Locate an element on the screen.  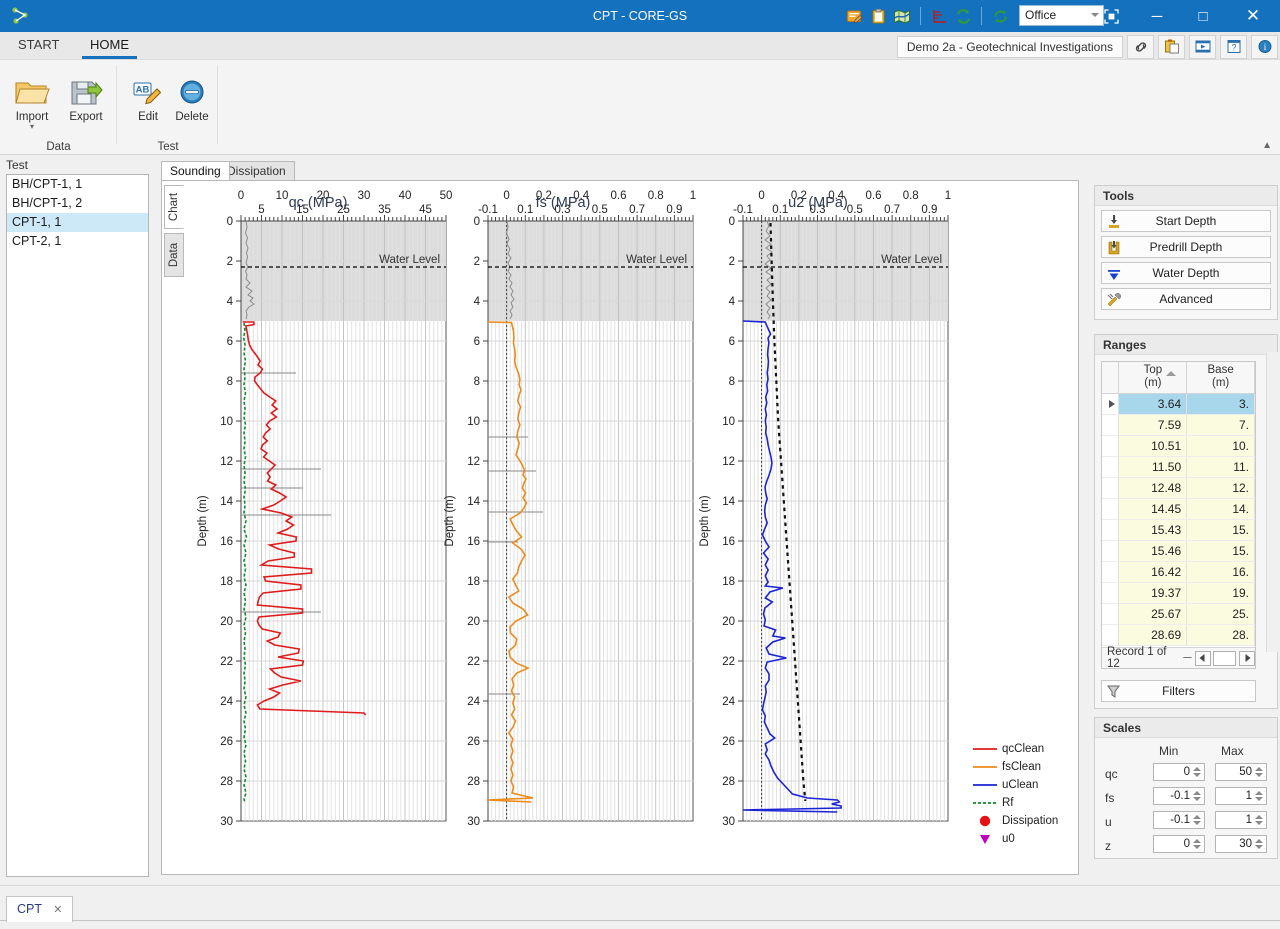
record-number-input is located at coordinates (1224, 658).